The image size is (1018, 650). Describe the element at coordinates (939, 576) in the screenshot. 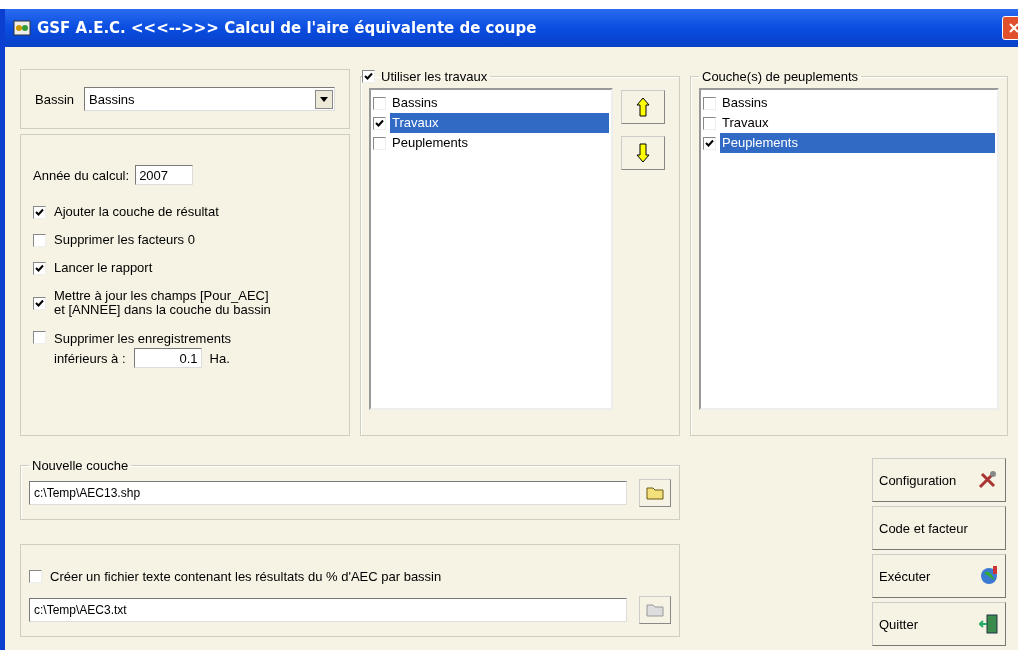

I see `action-button: Exécuter` at that location.